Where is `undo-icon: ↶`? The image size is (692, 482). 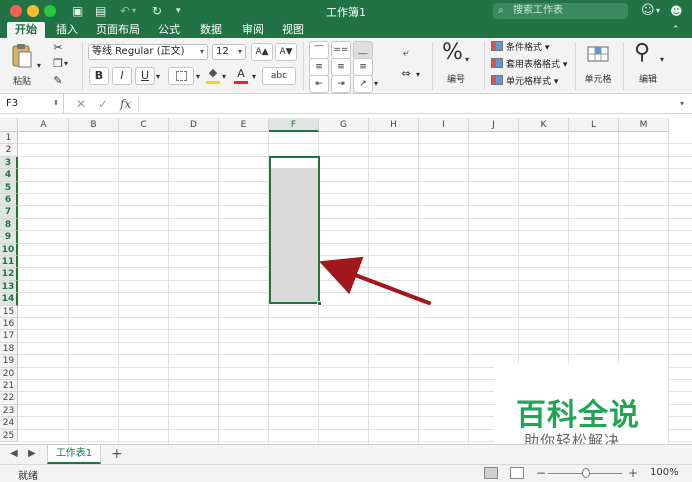 undo-icon: ↶ is located at coordinates (125, 11).